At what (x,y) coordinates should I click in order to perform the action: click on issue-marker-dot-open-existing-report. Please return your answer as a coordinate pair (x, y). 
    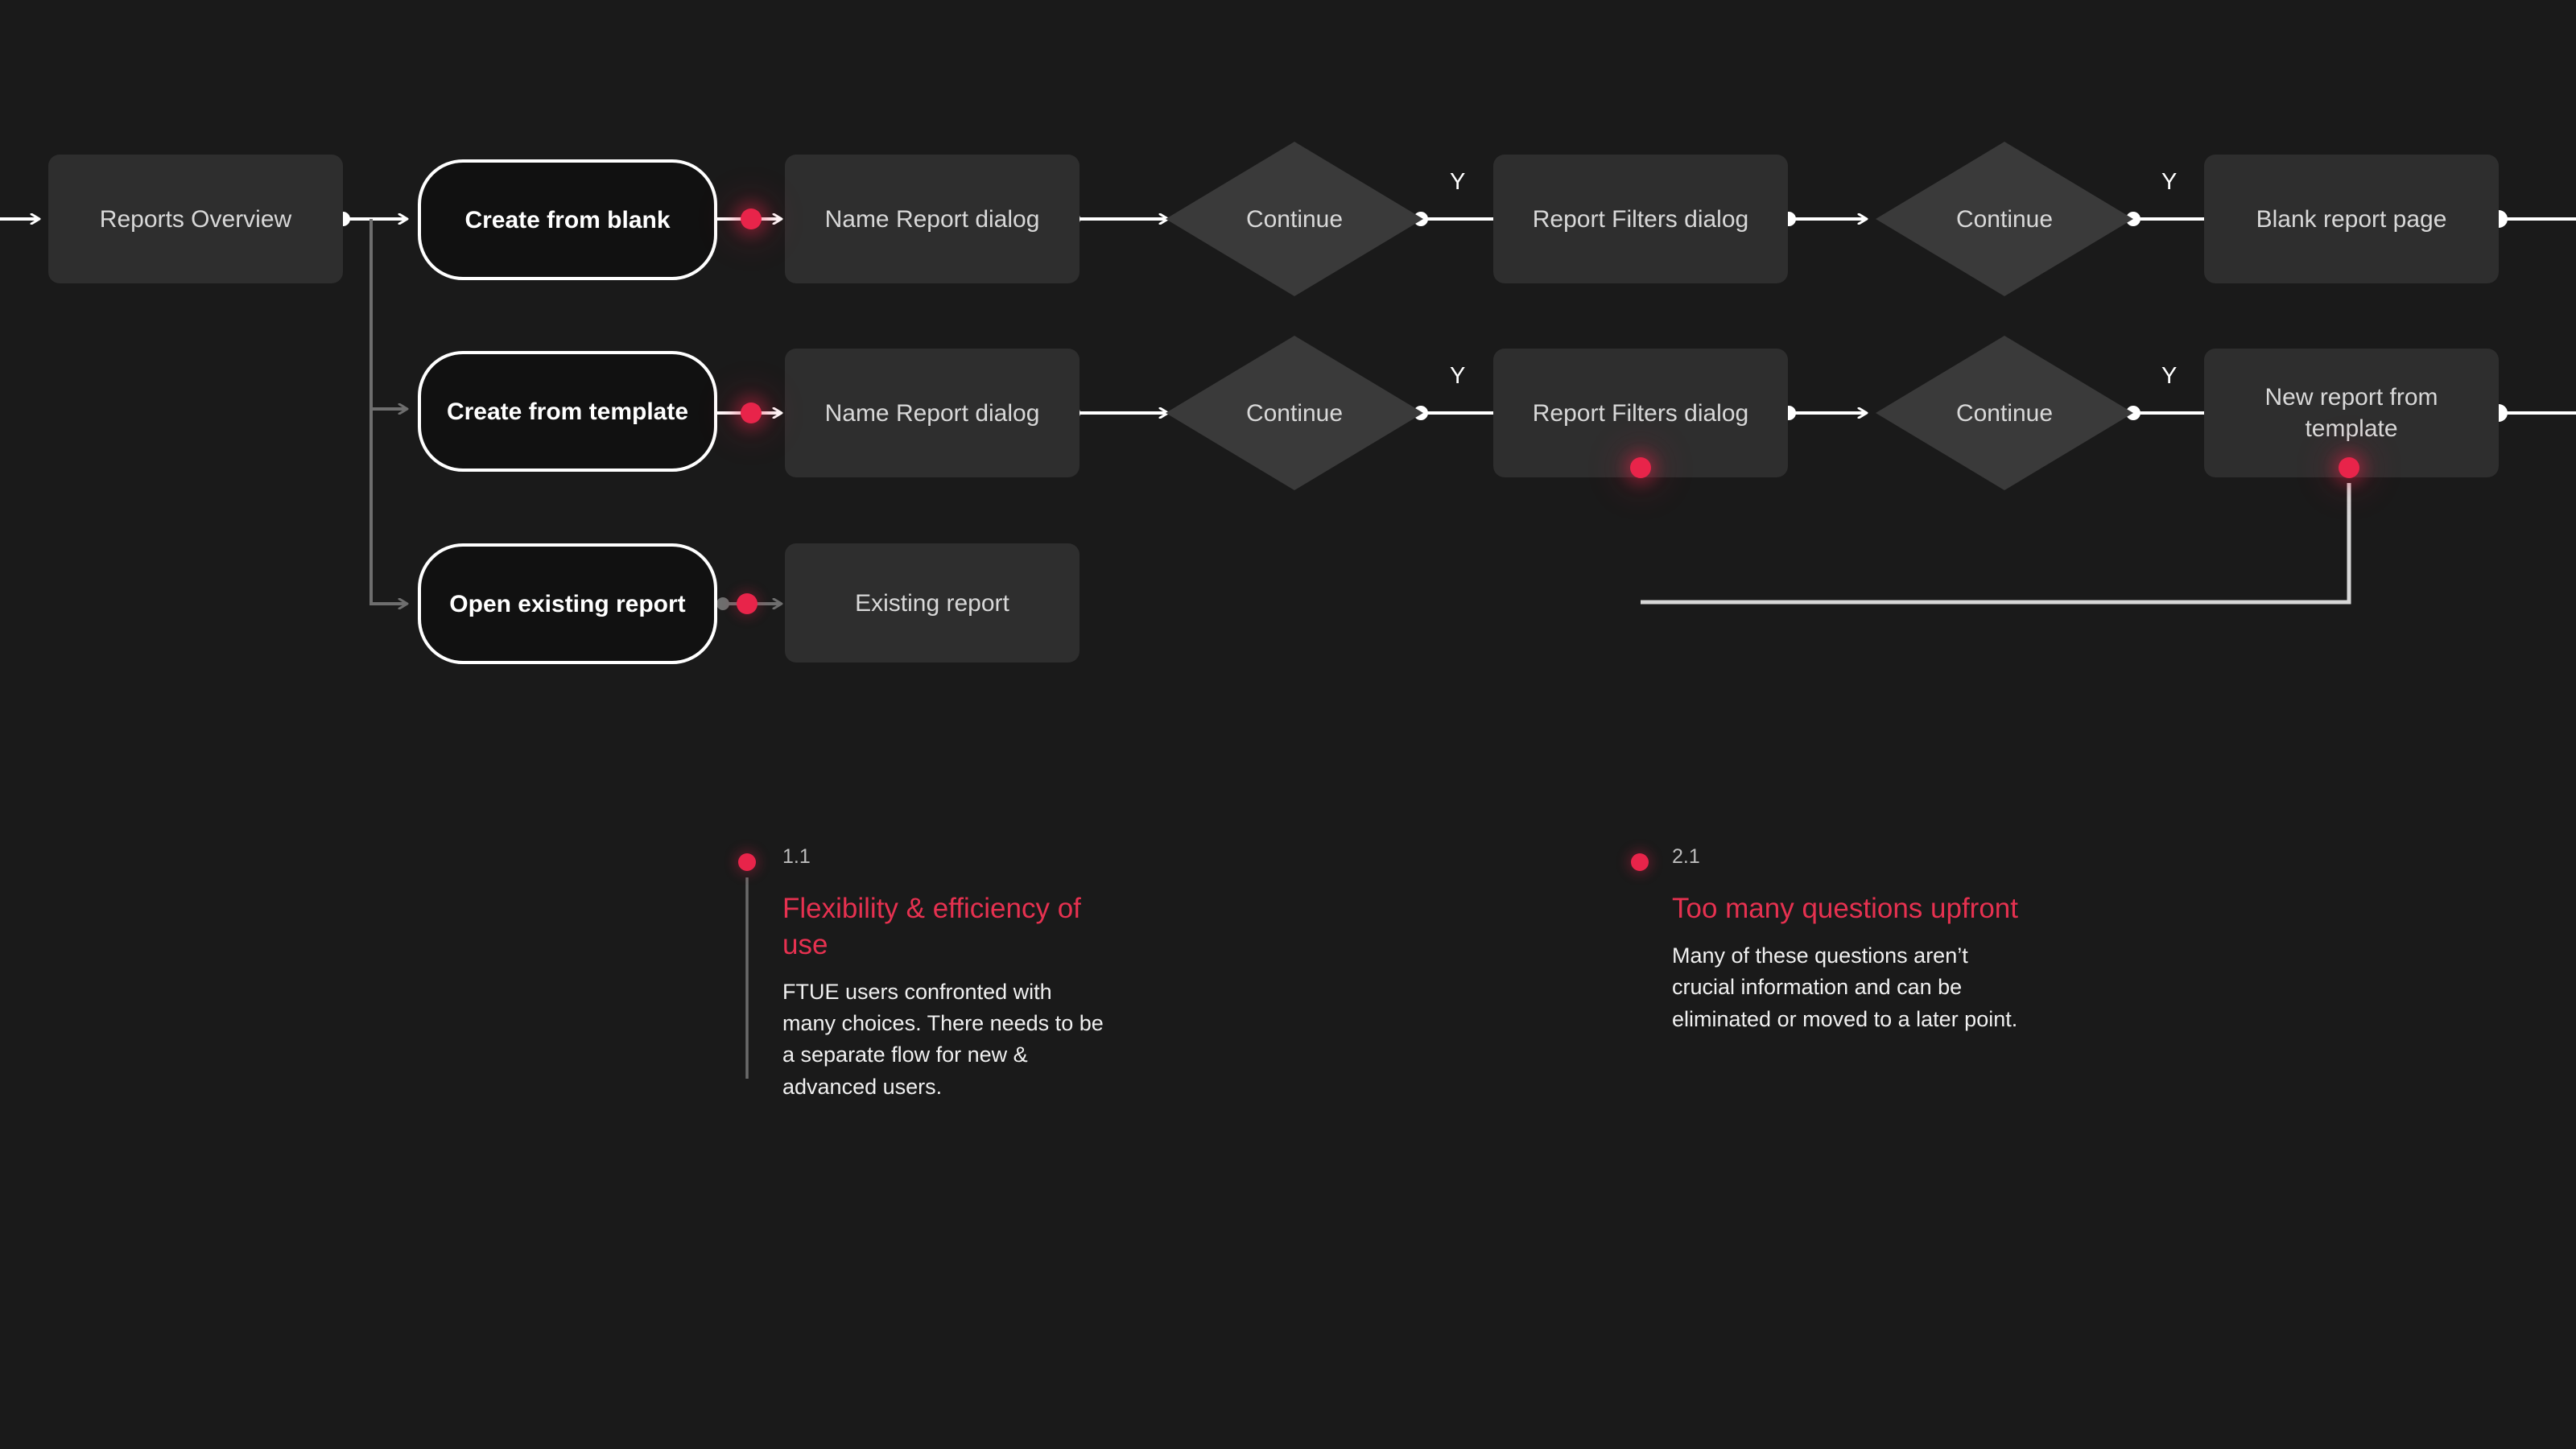
    Looking at the image, I should click on (747, 603).